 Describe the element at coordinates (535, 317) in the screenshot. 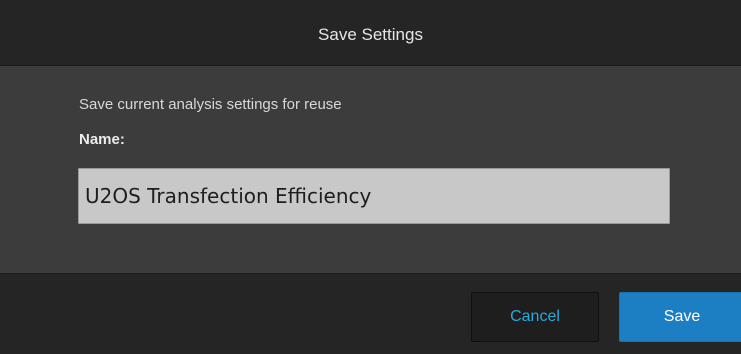

I see `cancel-button: Cancel` at that location.